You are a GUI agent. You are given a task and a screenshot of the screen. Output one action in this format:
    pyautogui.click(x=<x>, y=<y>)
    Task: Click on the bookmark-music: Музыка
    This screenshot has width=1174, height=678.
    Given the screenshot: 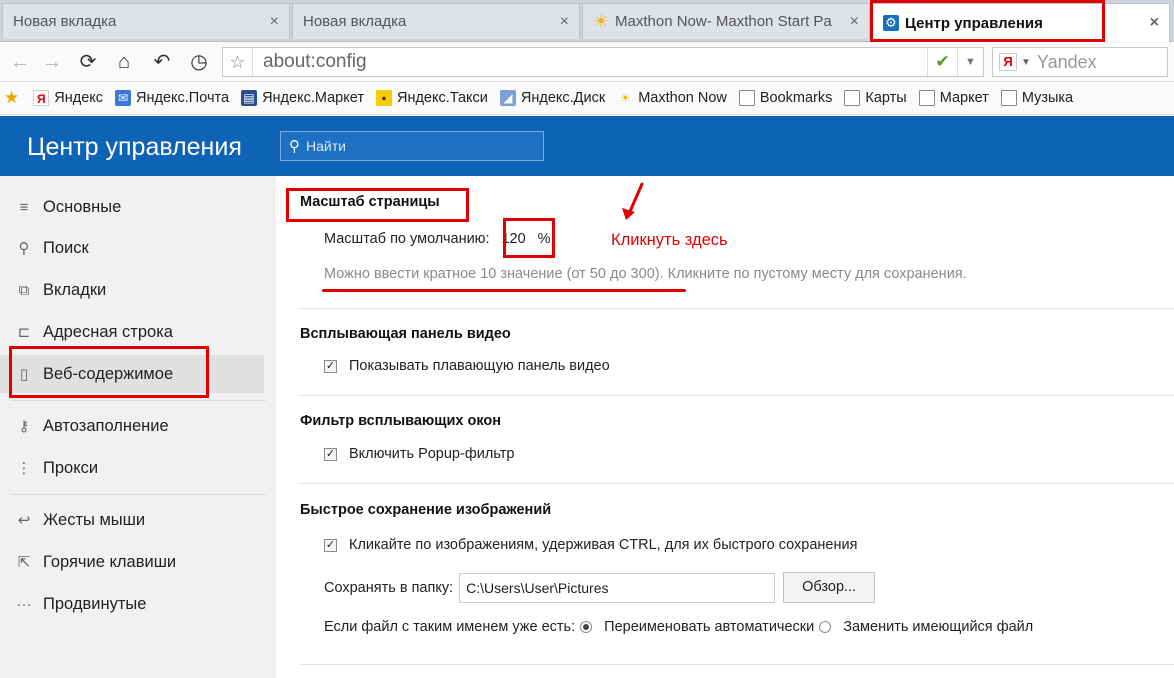 What is the action you would take?
    pyautogui.click(x=1037, y=98)
    